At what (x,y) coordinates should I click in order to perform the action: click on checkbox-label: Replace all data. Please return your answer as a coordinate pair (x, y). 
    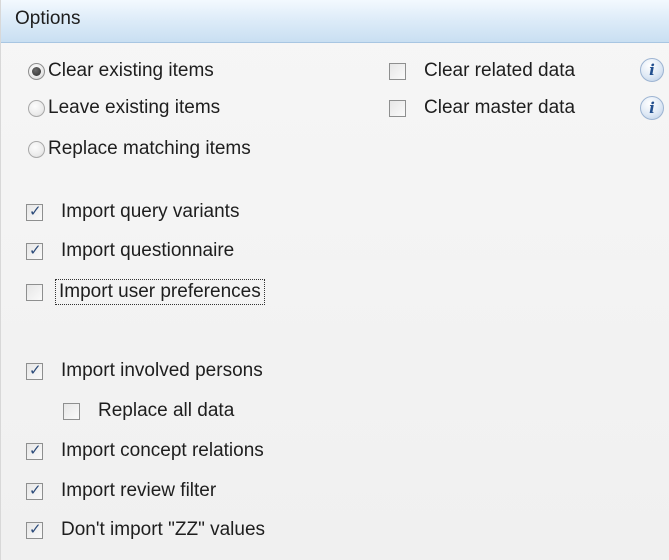
    Looking at the image, I should click on (166, 410).